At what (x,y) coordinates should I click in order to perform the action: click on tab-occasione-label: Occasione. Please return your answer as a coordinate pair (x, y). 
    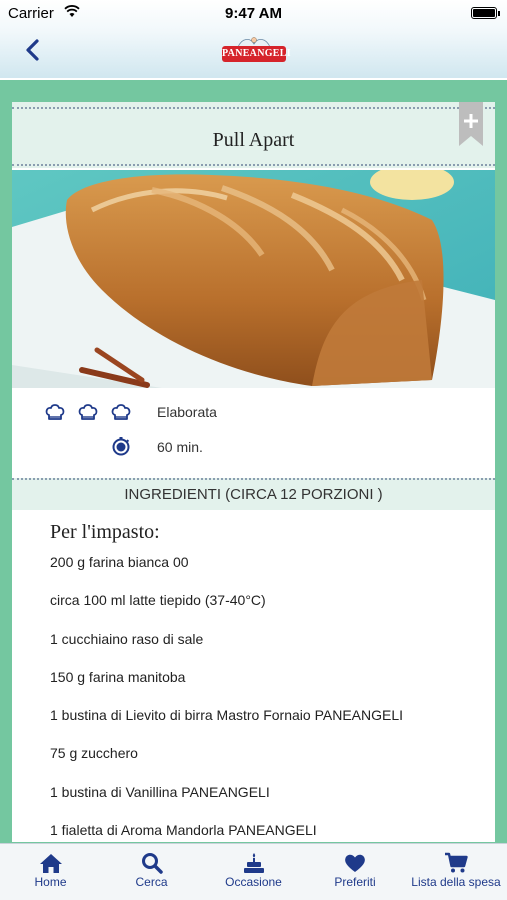
    Looking at the image, I should click on (253, 882).